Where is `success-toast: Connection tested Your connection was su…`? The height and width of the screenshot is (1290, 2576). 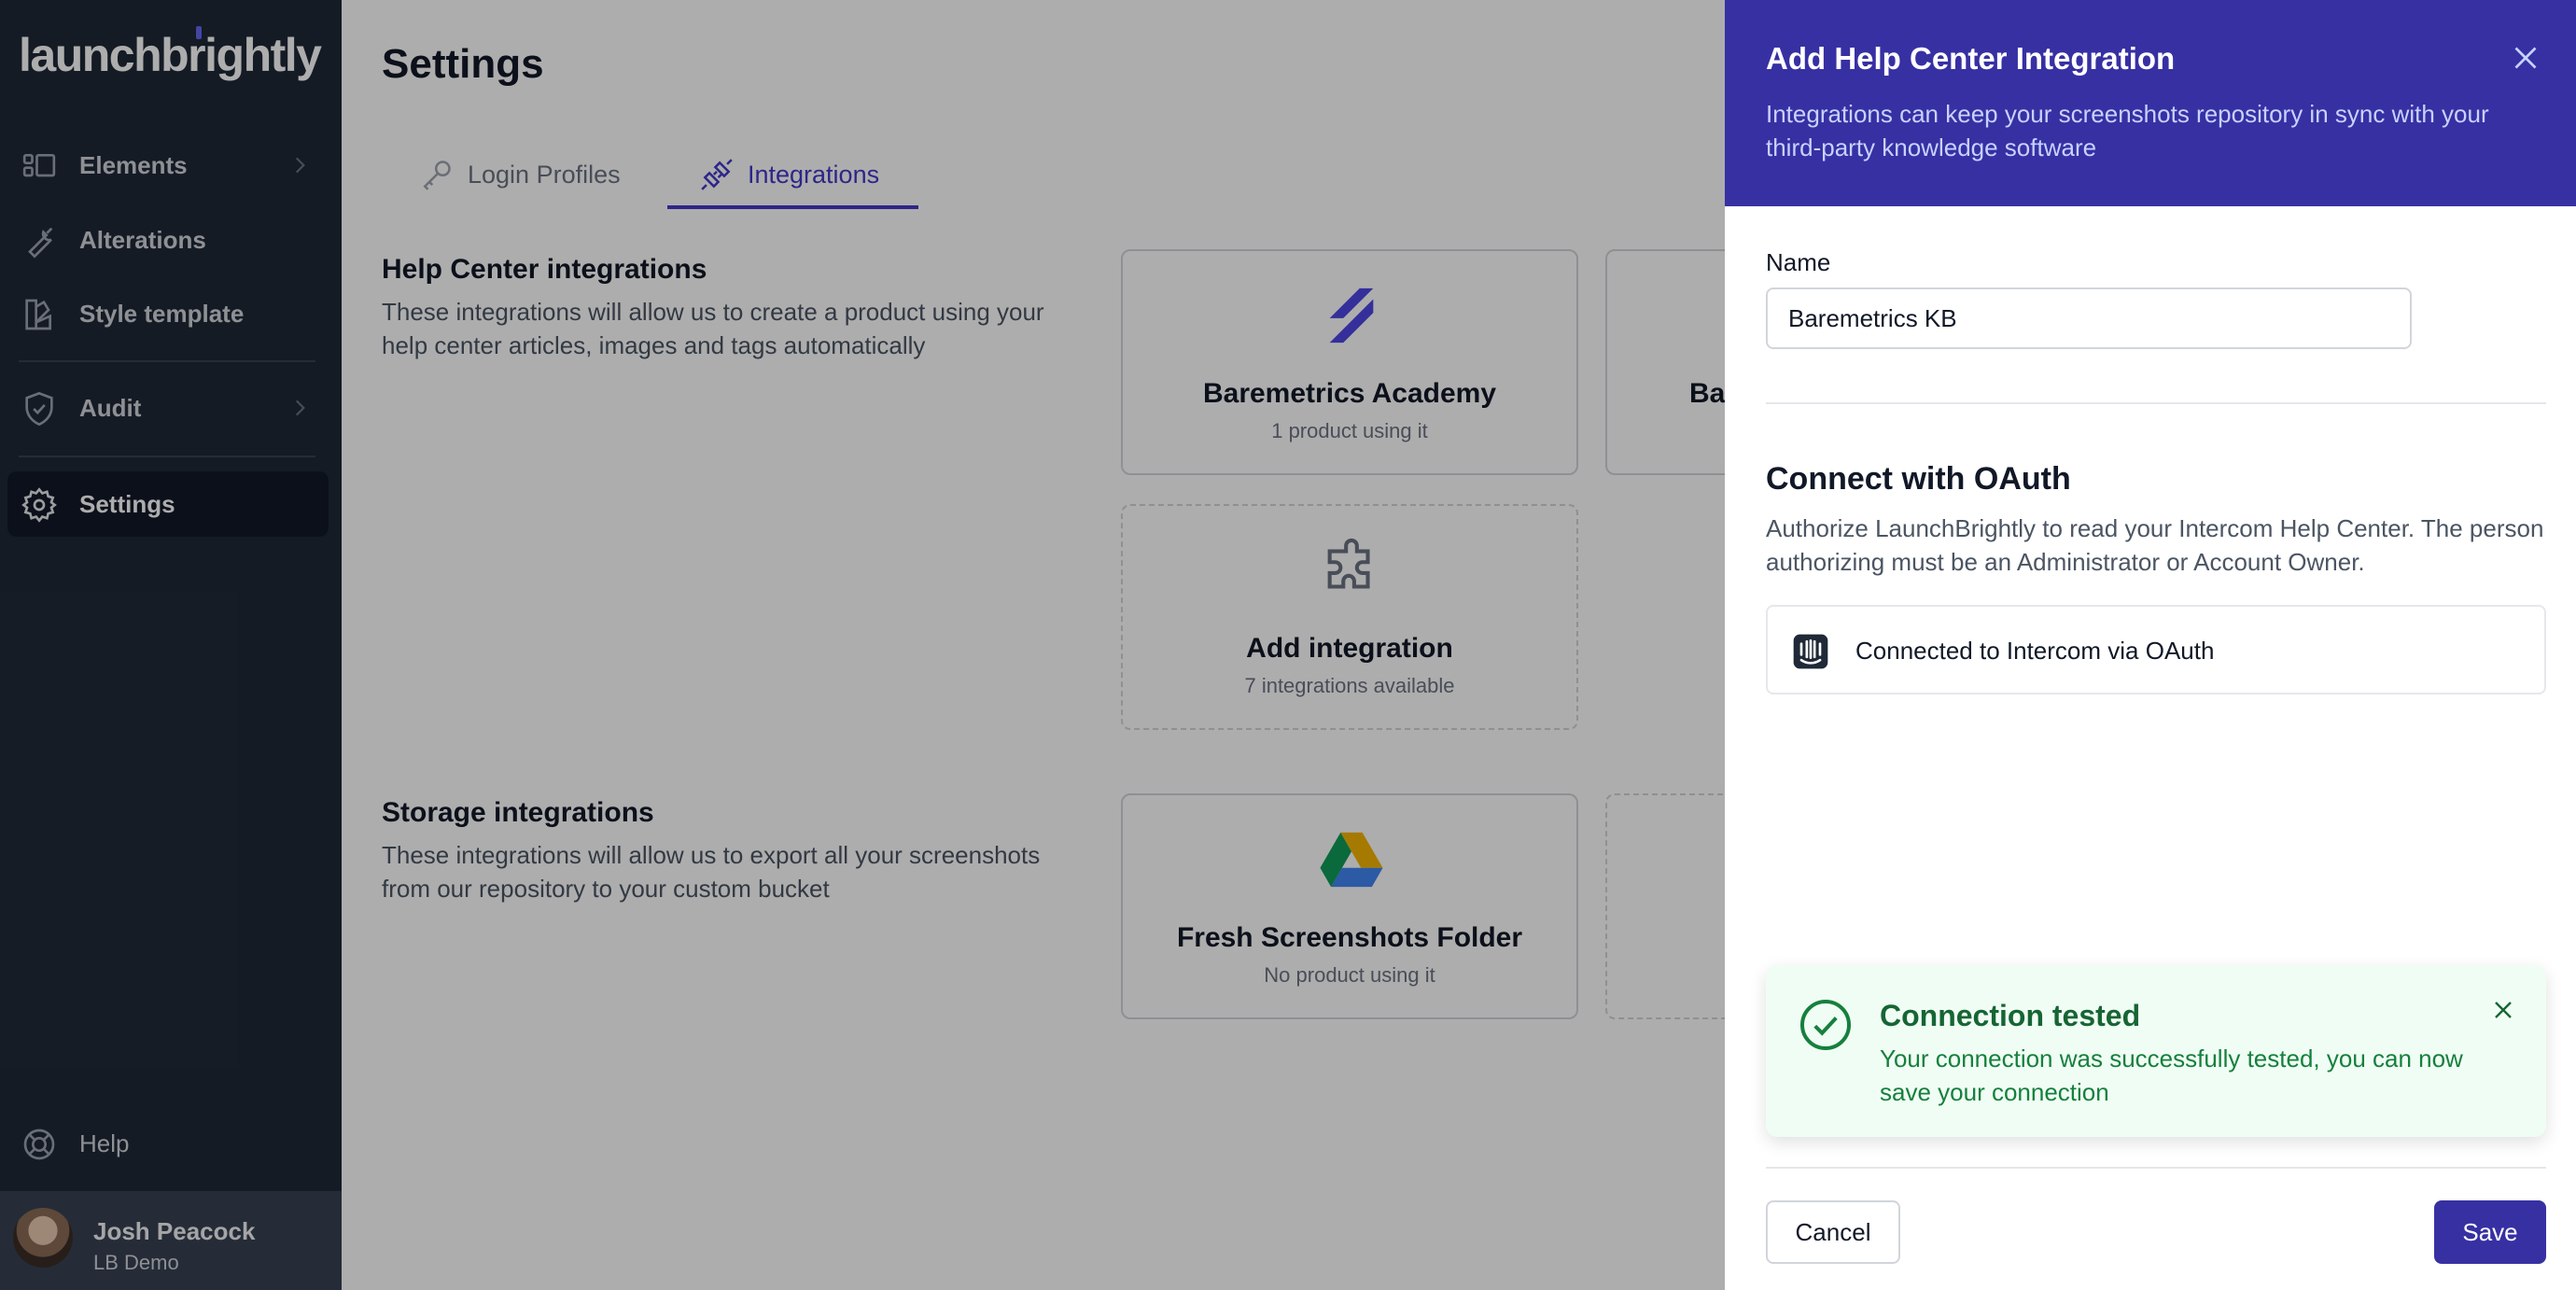
success-toast: Connection tested Your connection was su… is located at coordinates (2156, 1051).